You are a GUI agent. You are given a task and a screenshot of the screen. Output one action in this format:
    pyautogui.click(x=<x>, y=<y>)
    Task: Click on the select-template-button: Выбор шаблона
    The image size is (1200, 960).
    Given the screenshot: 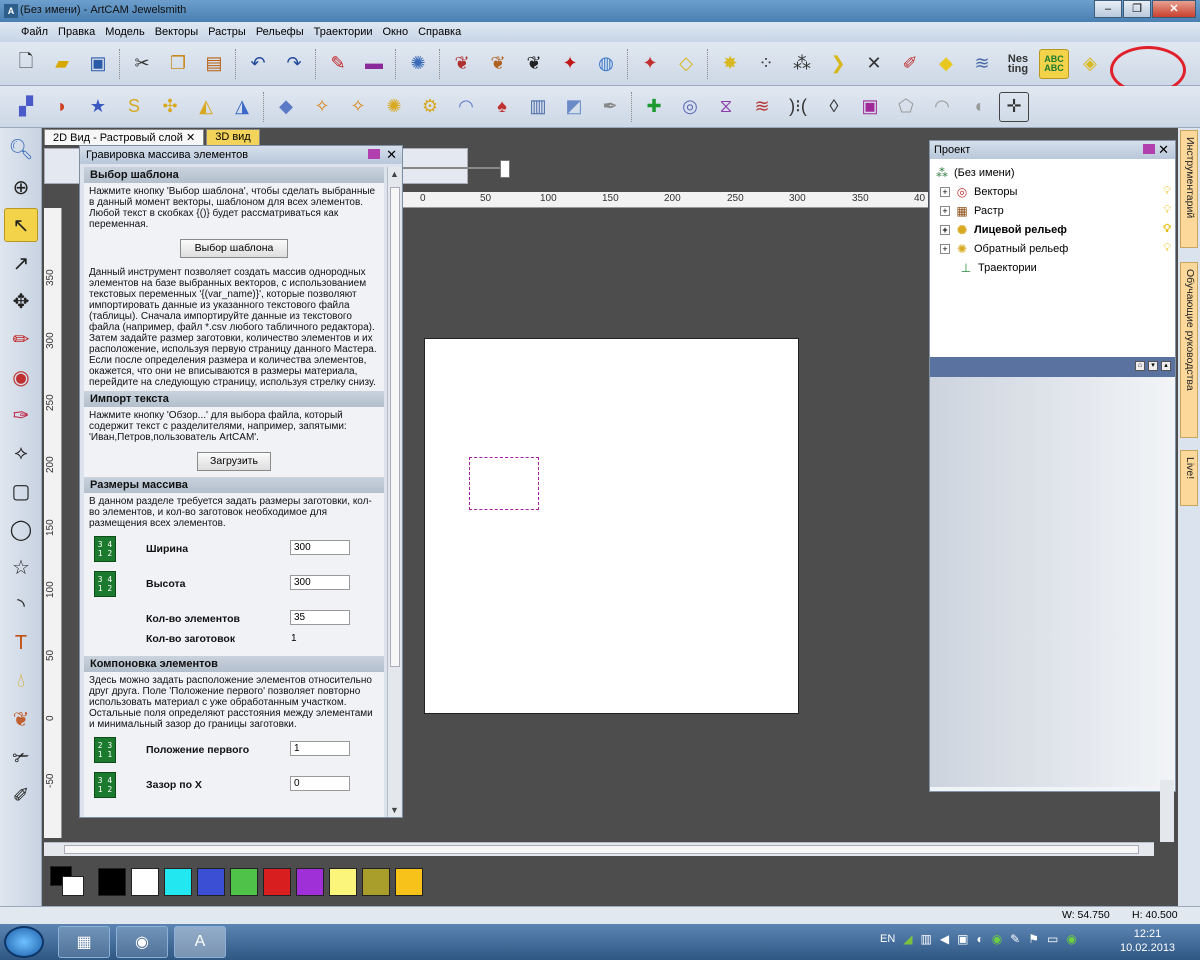 What is the action you would take?
    pyautogui.click(x=234, y=248)
    